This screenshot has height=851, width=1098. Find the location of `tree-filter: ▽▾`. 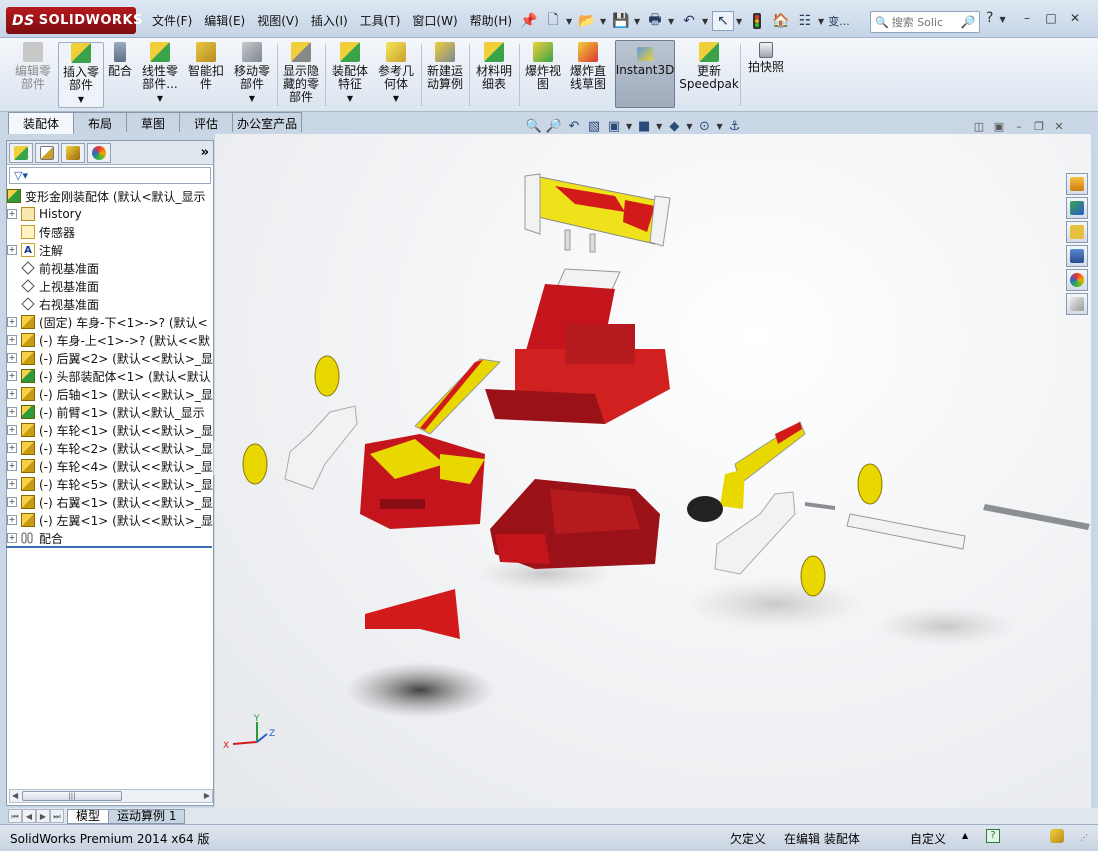

tree-filter: ▽▾ is located at coordinates (110, 175).